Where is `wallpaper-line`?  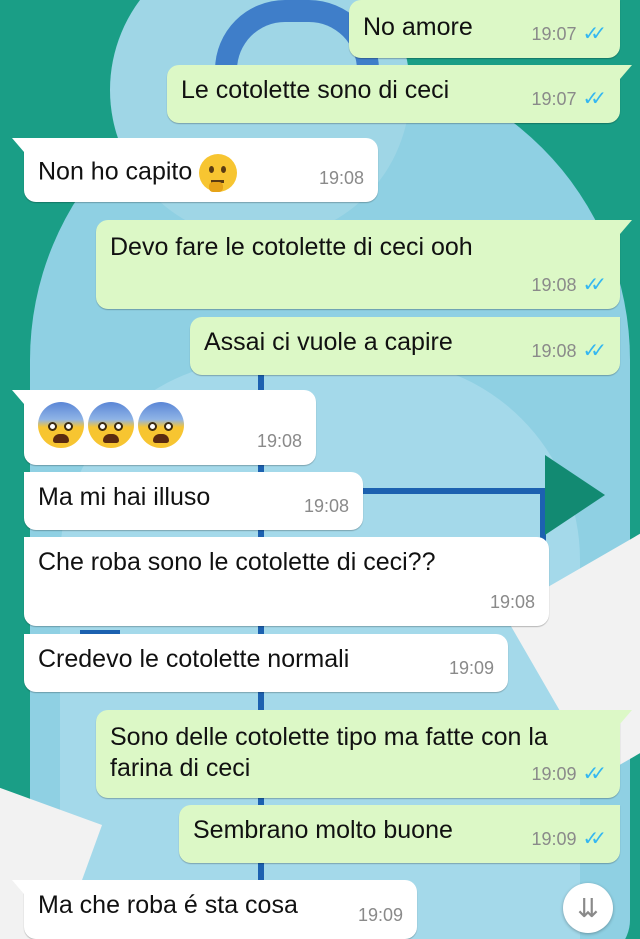 wallpaper-line is located at coordinates (460, 491).